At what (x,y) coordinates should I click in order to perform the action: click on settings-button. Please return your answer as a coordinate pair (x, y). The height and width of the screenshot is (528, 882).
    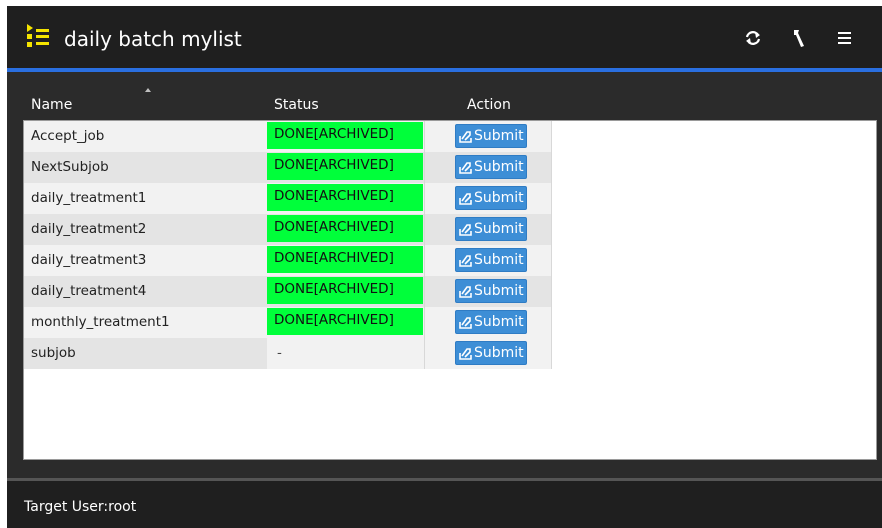
    Looking at the image, I should click on (799, 38).